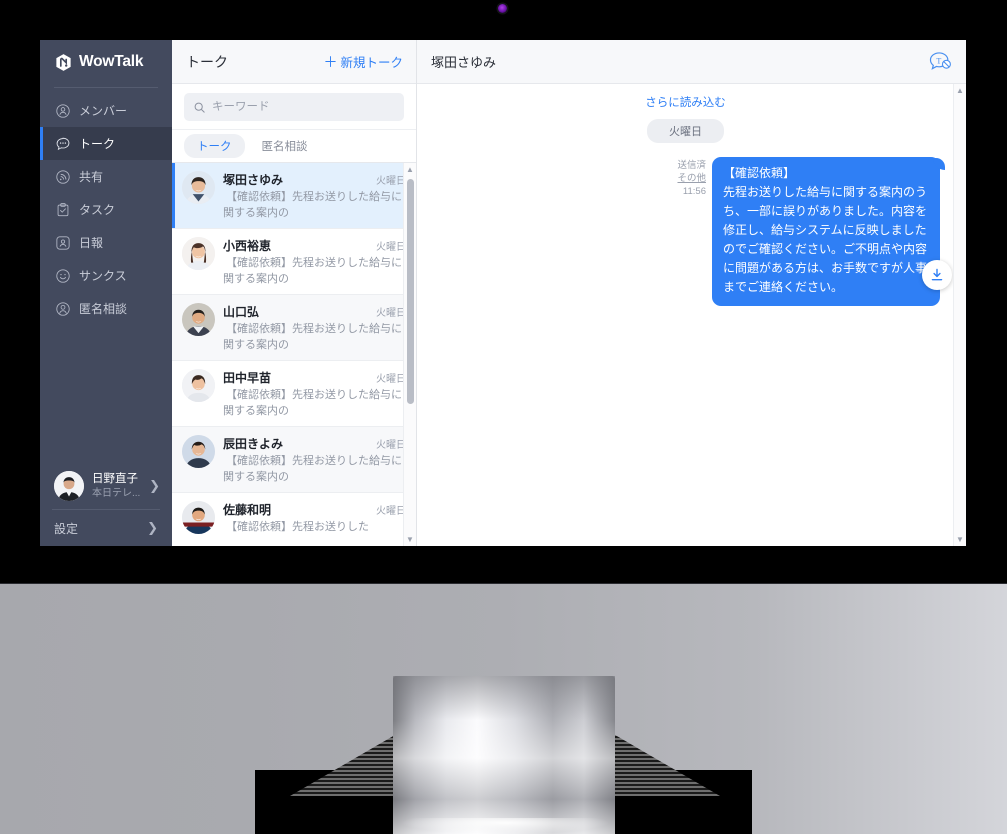 Image resolution: width=1007 pixels, height=834 pixels. I want to click on member-circle-icon, so click(63, 110).